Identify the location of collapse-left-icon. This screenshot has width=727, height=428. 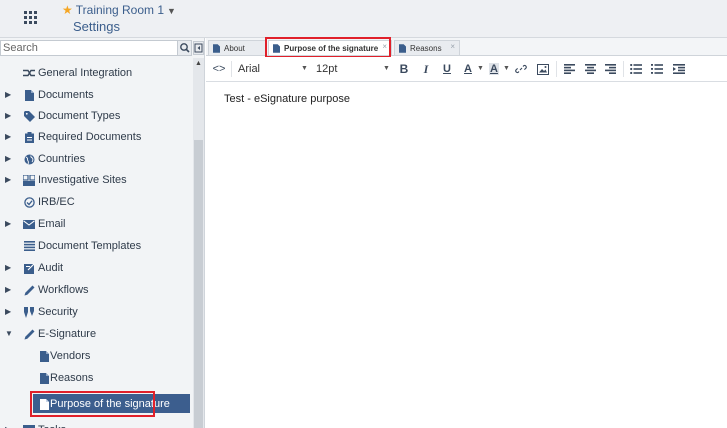
(198, 48).